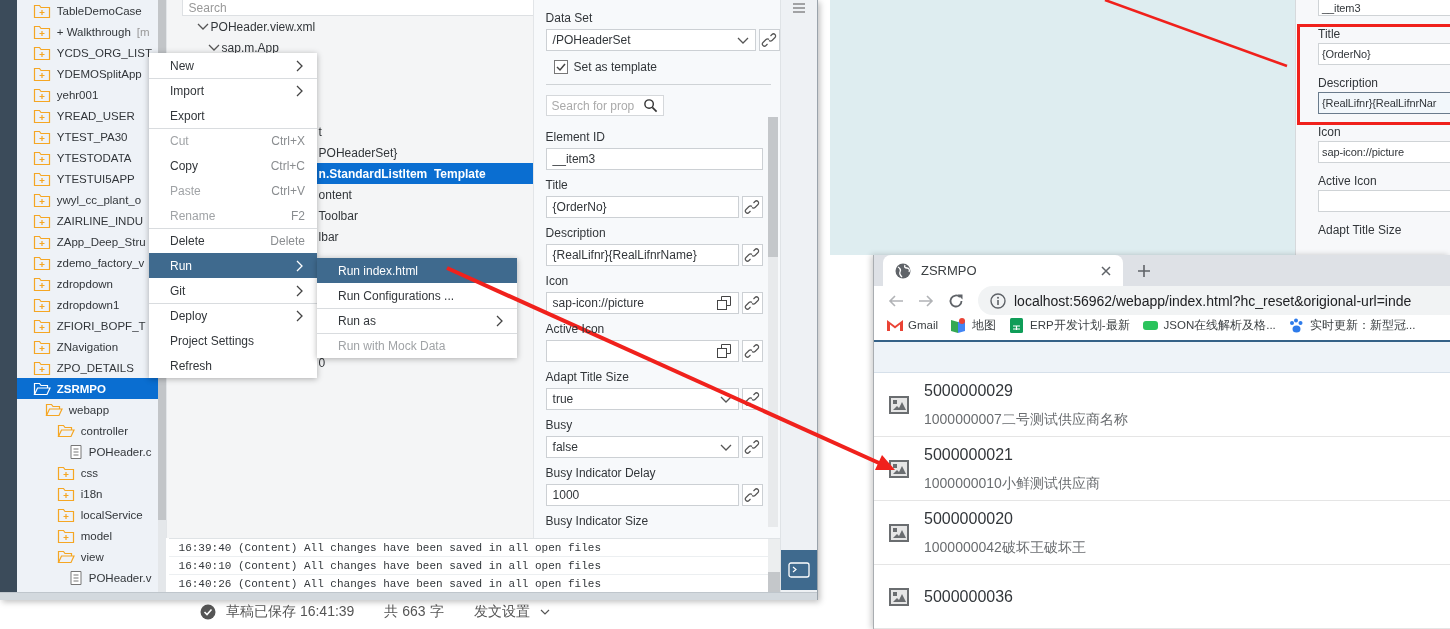  Describe the element at coordinates (94, 157) in the screenshot. I see `tree-item-label: YTESTODATA` at that location.